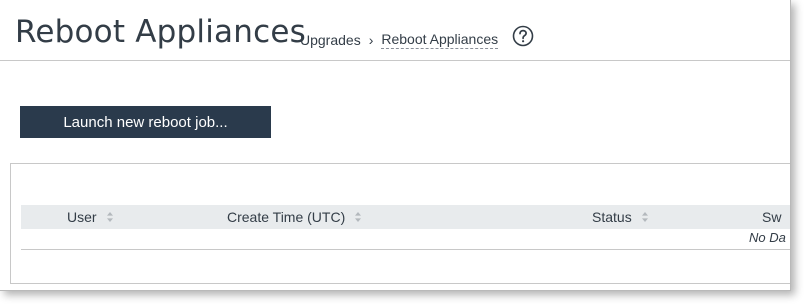 The width and height of the screenshot is (805, 306). I want to click on breadcrumb: Upgrades › Reboot Appliances, so click(399, 40).